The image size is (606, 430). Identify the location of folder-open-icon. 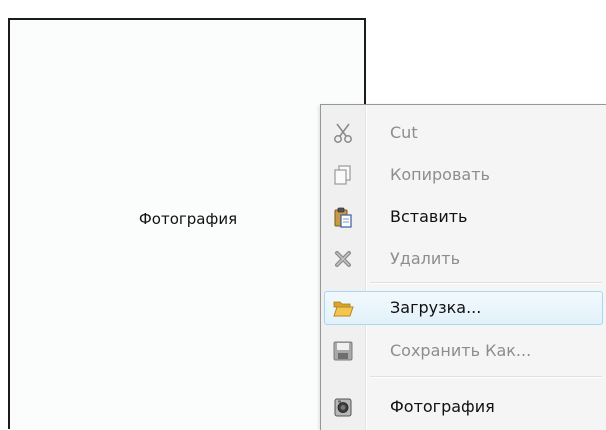
(343, 308).